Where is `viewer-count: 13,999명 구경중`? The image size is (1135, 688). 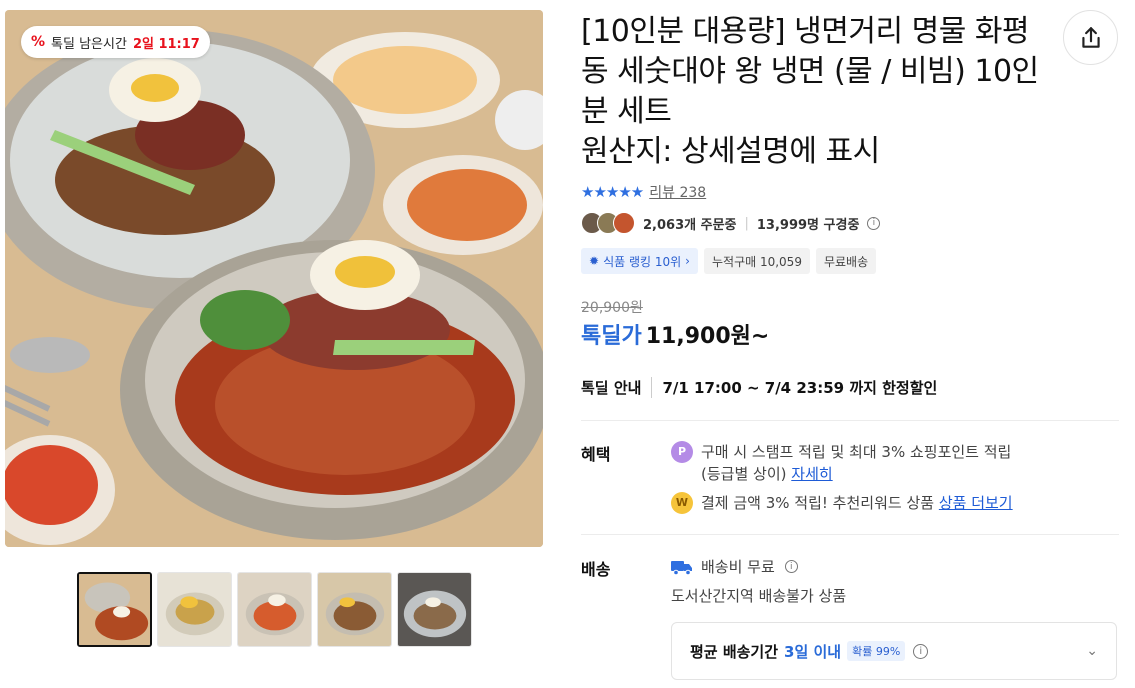 viewer-count: 13,999명 구경중 is located at coordinates (808, 225).